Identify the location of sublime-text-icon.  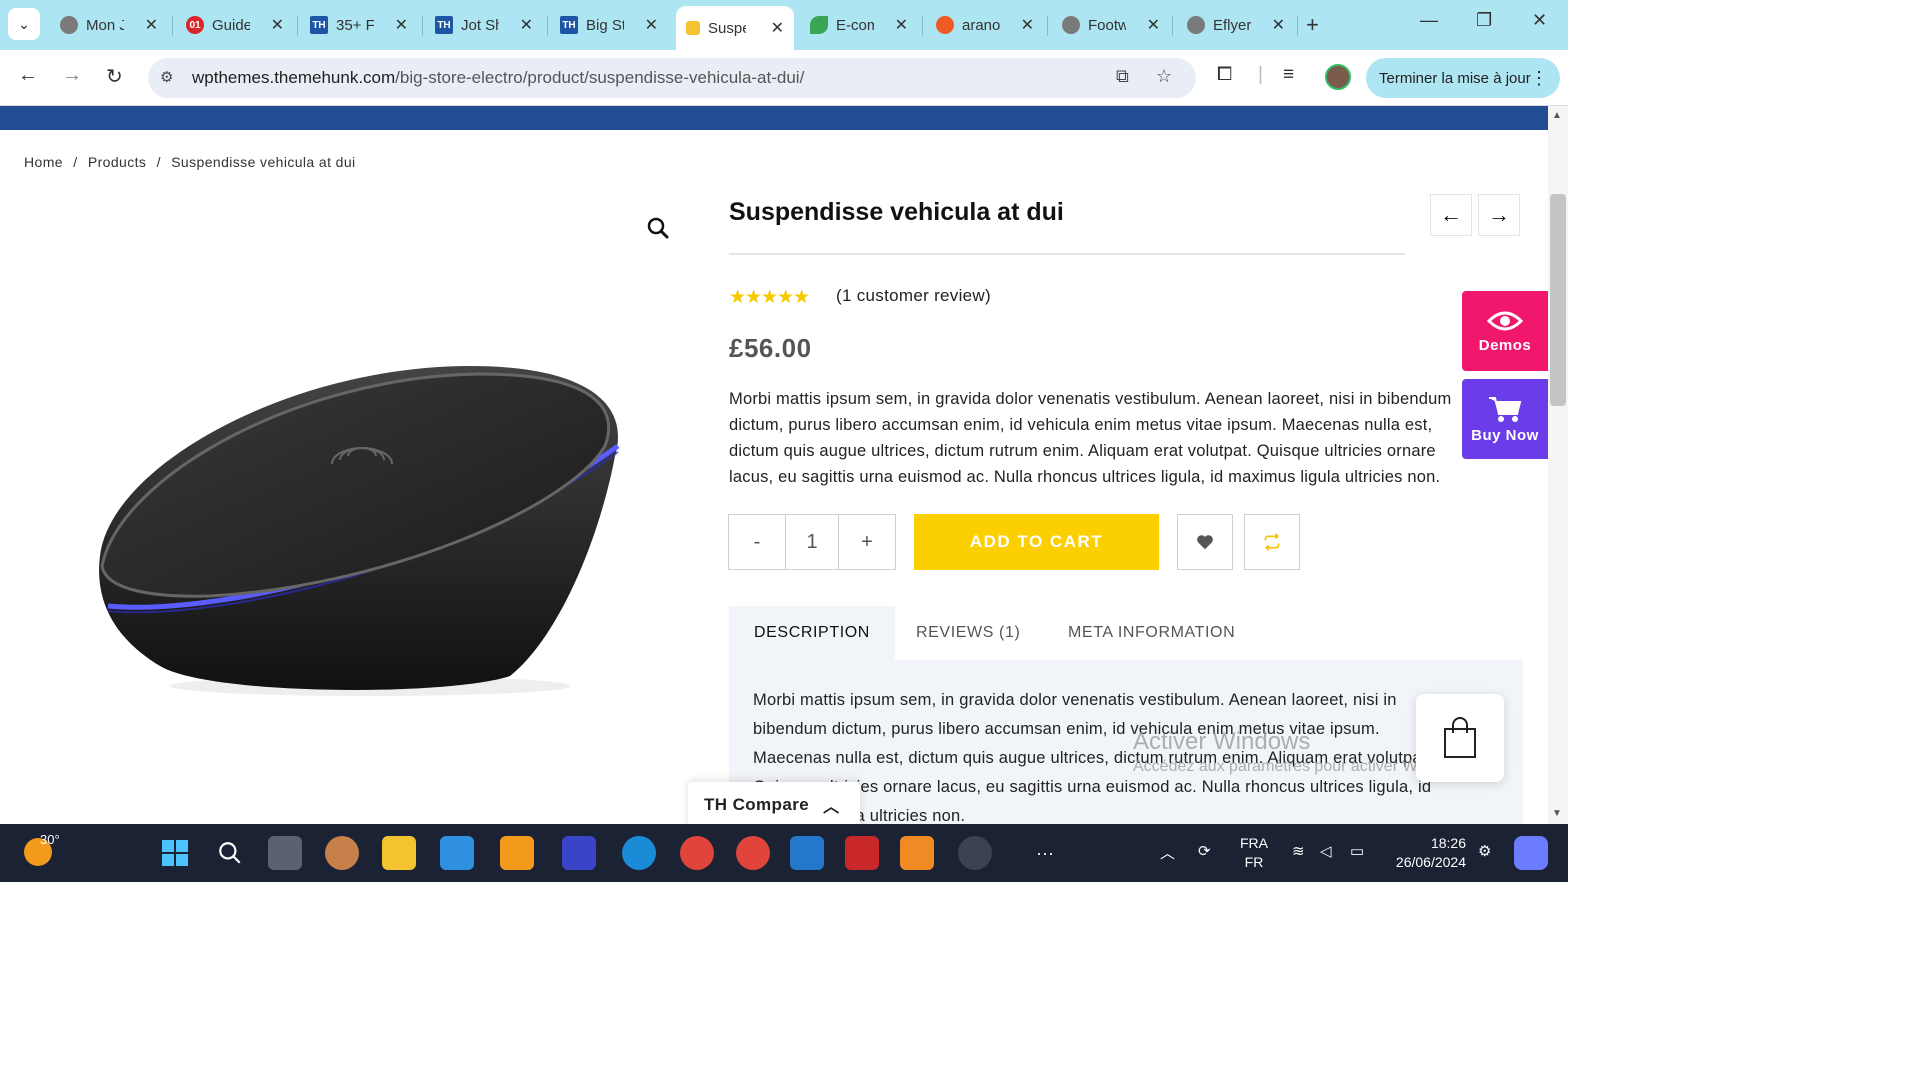
(517, 853).